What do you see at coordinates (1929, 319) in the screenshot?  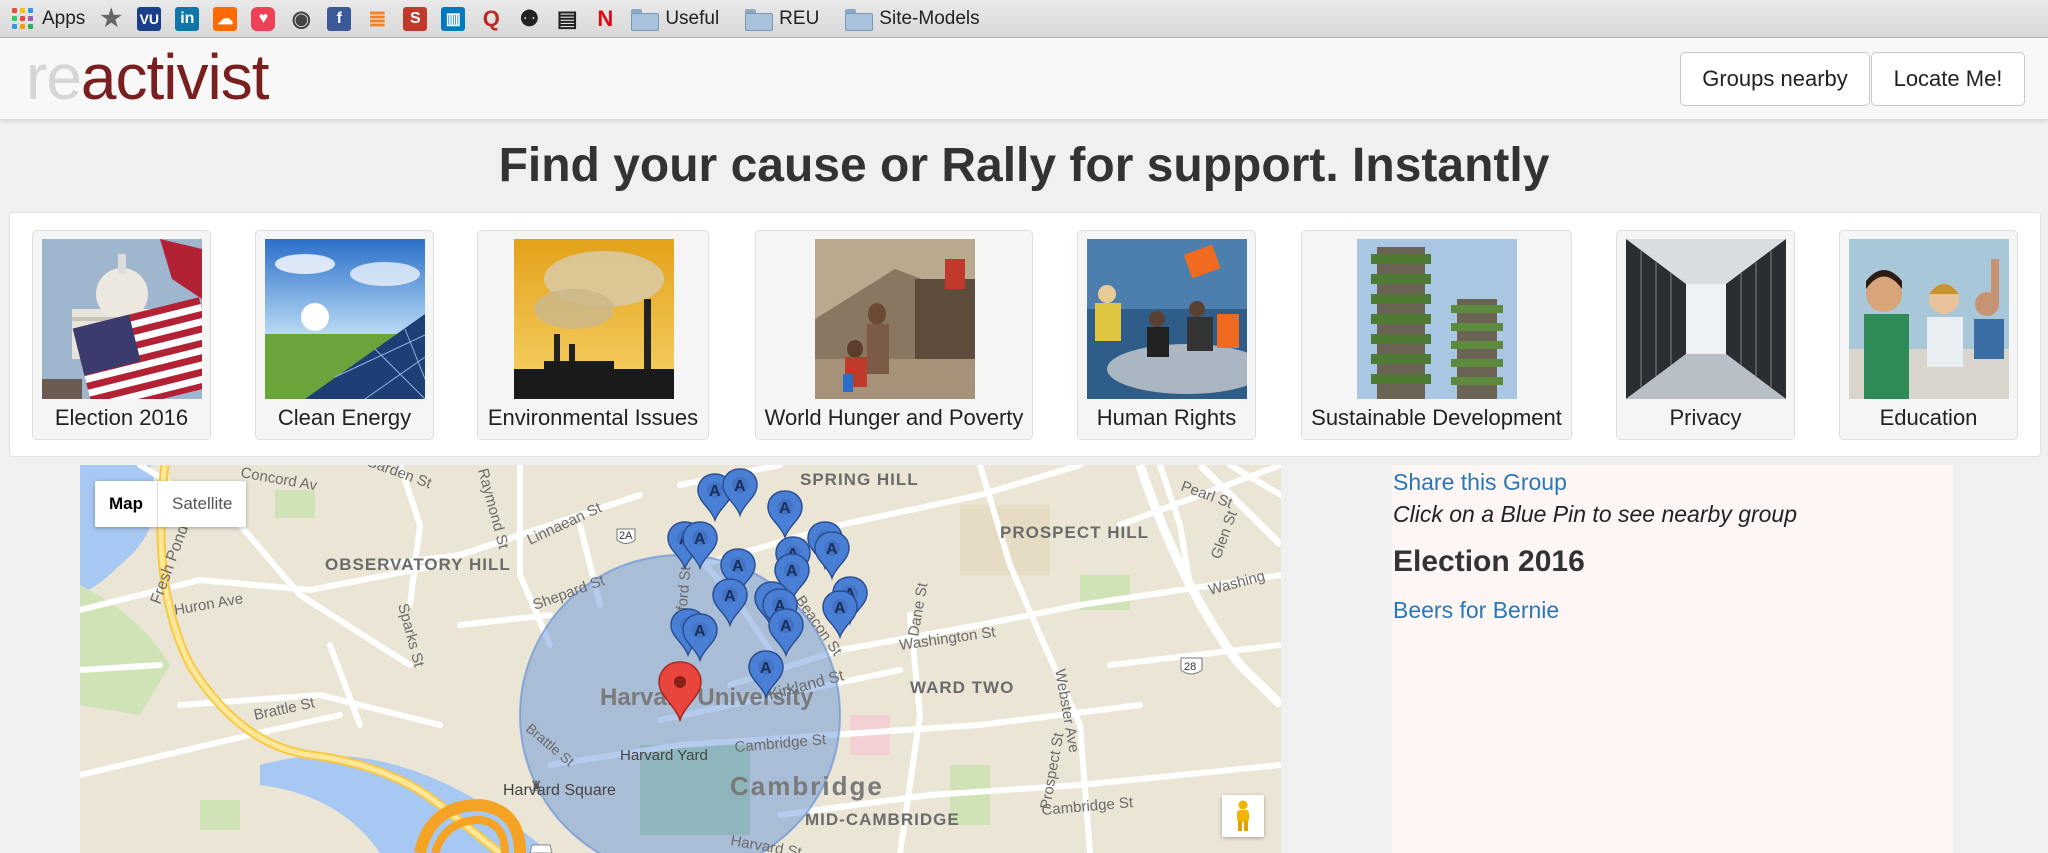 I see `cause-image-education` at bounding box center [1929, 319].